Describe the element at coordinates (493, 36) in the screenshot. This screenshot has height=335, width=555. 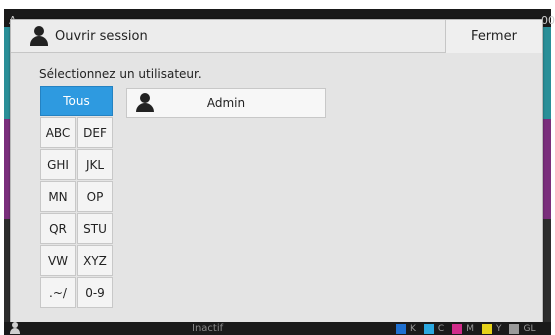
I see `close-button: Fermer` at that location.